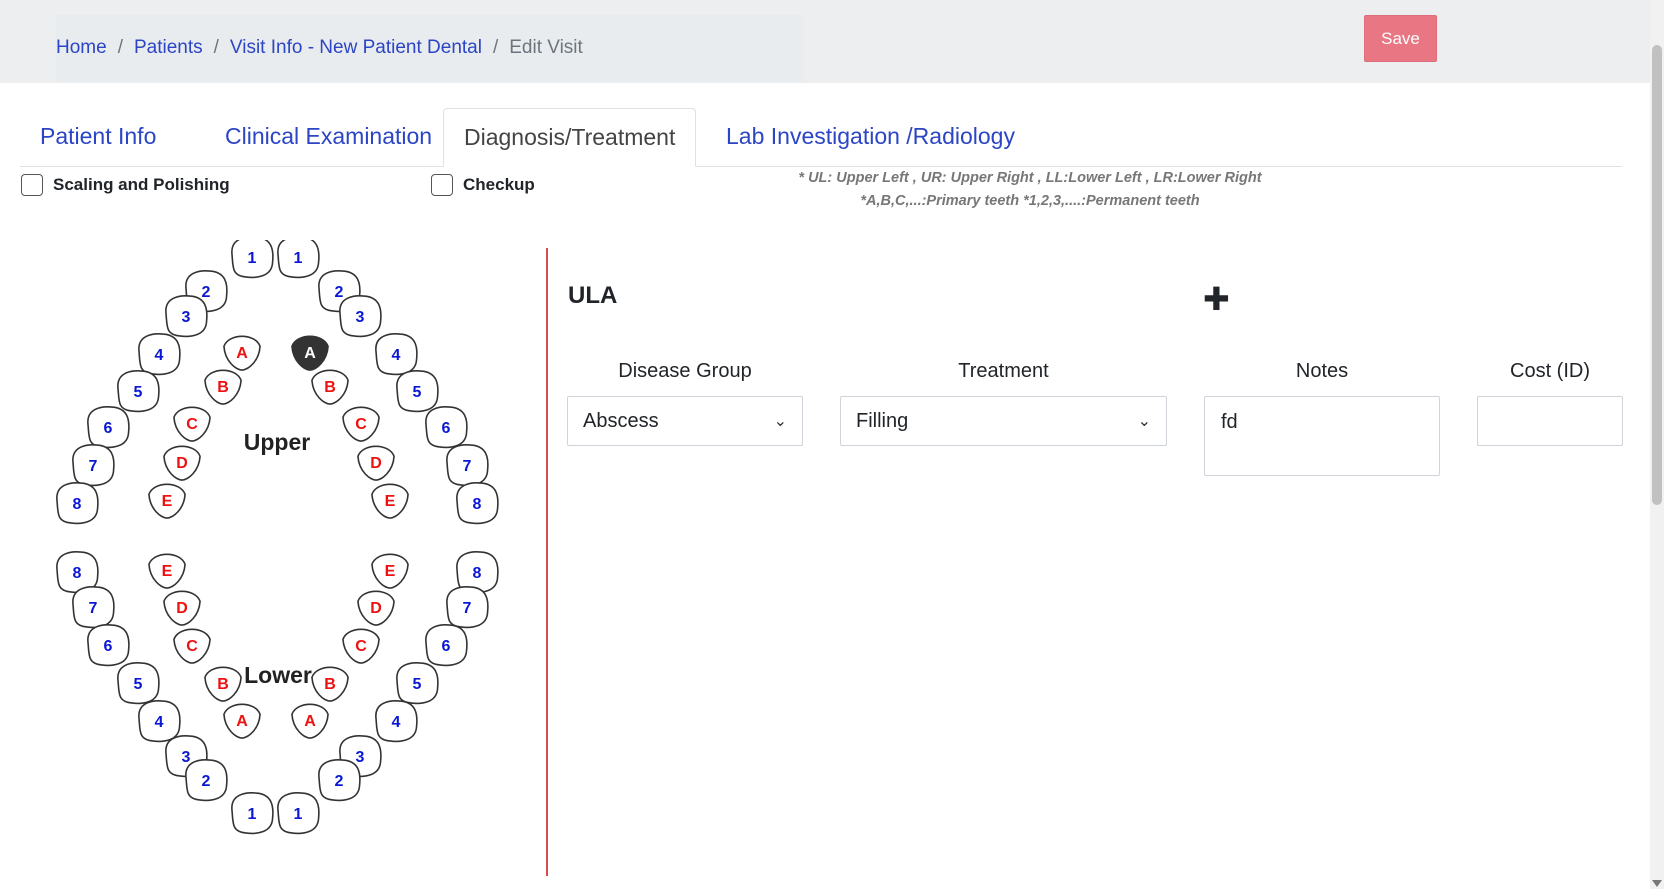  What do you see at coordinates (98, 136) in the screenshot?
I see `tab-patient-info: Patient Info` at bounding box center [98, 136].